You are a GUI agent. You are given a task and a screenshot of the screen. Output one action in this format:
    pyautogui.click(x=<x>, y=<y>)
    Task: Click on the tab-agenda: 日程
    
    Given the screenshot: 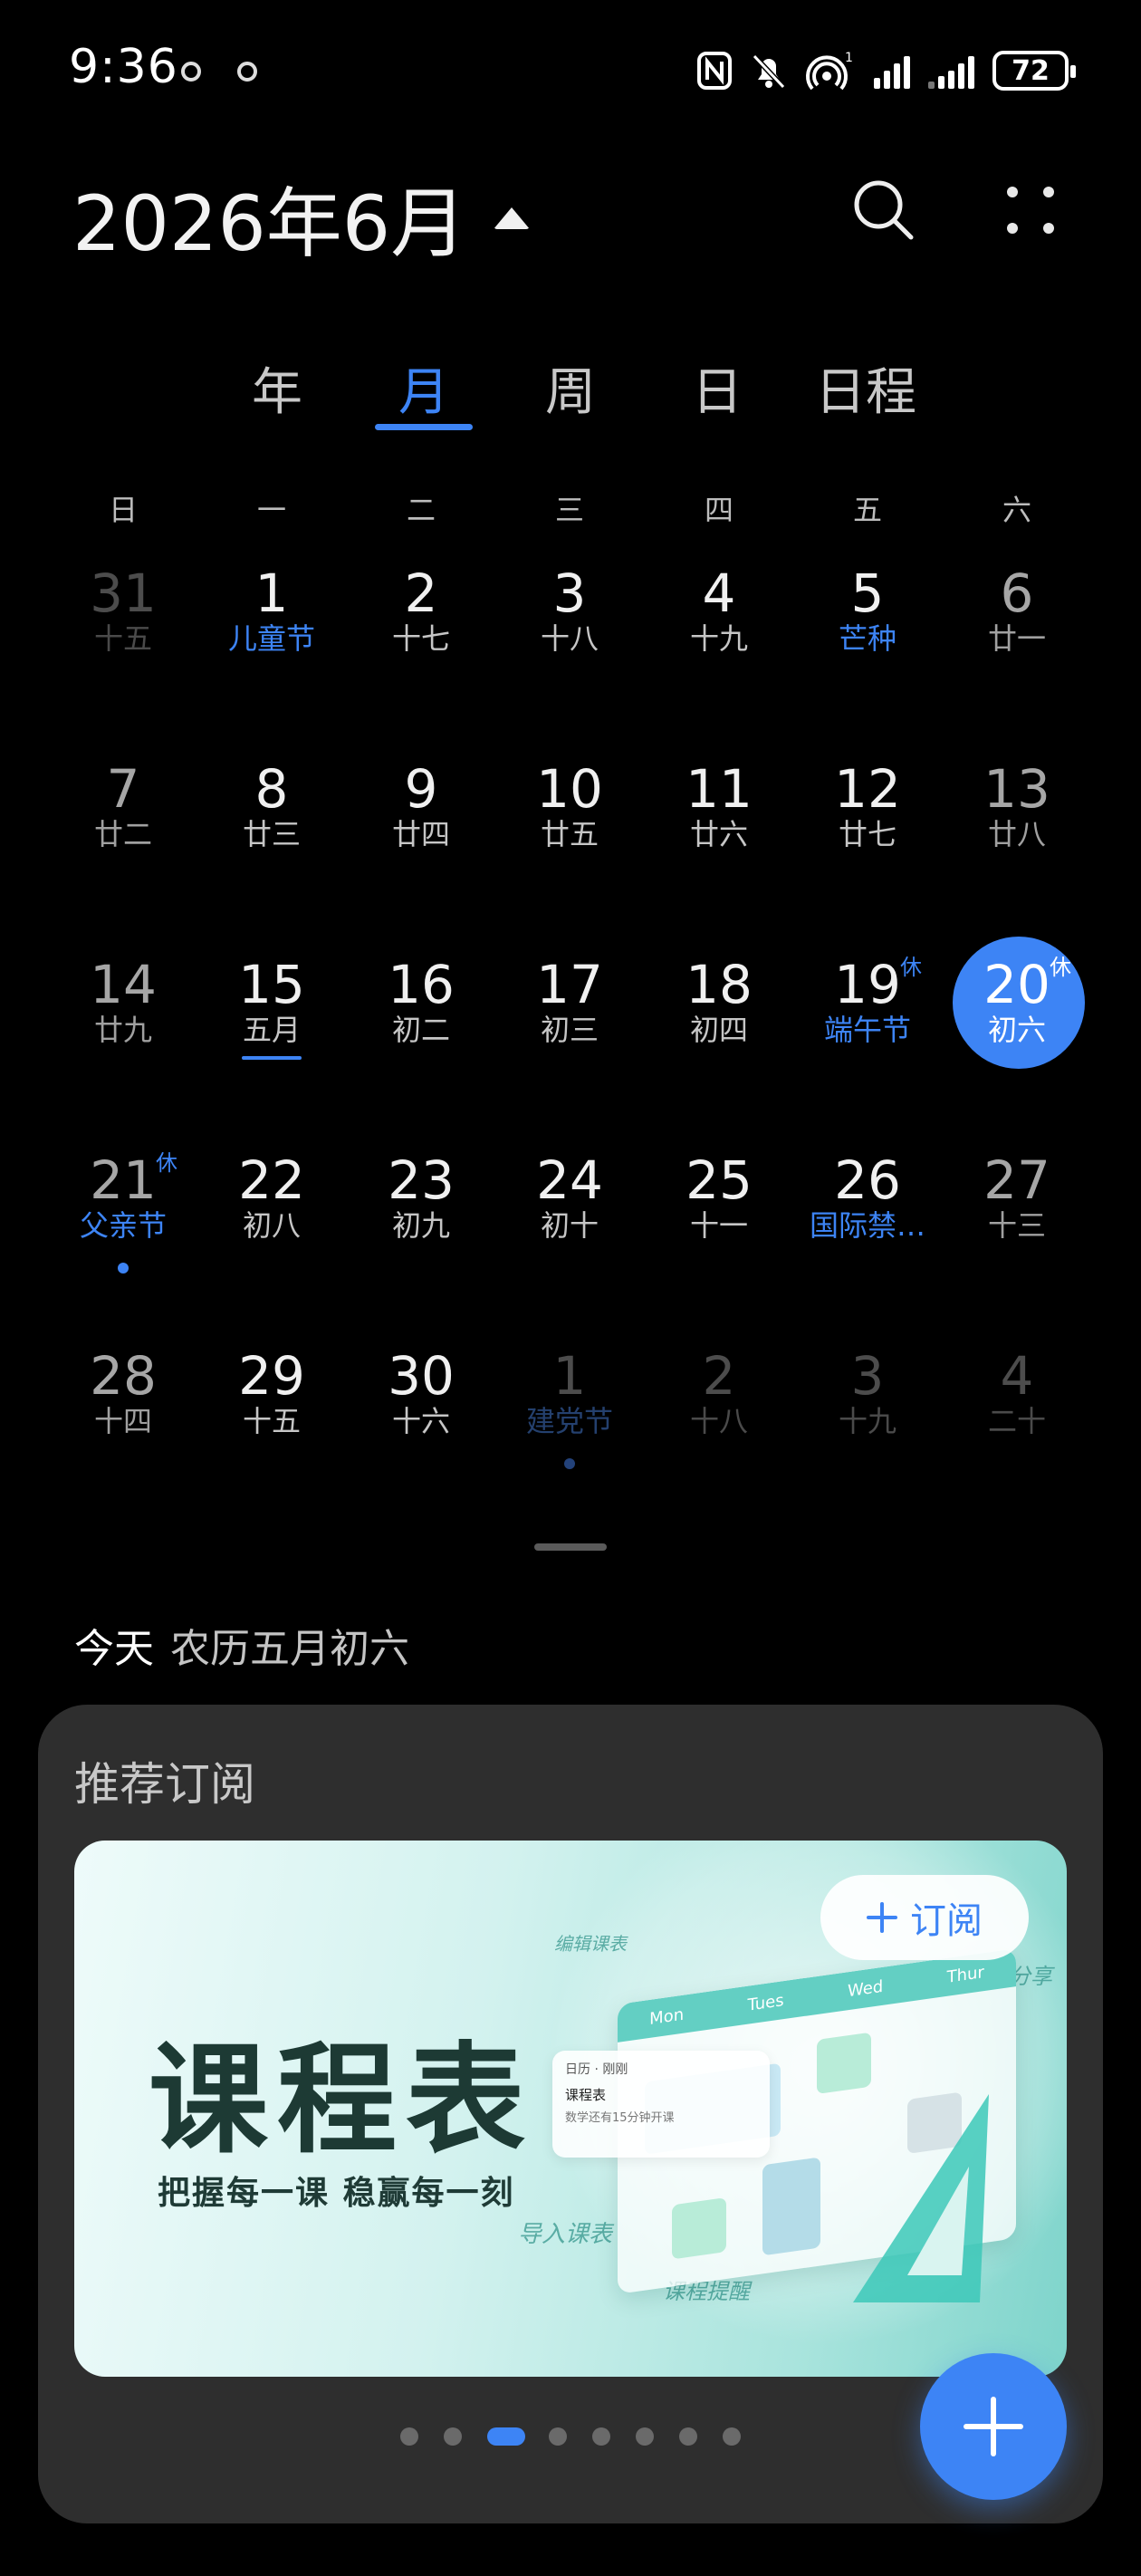 What is the action you would take?
    pyautogui.click(x=866, y=388)
    